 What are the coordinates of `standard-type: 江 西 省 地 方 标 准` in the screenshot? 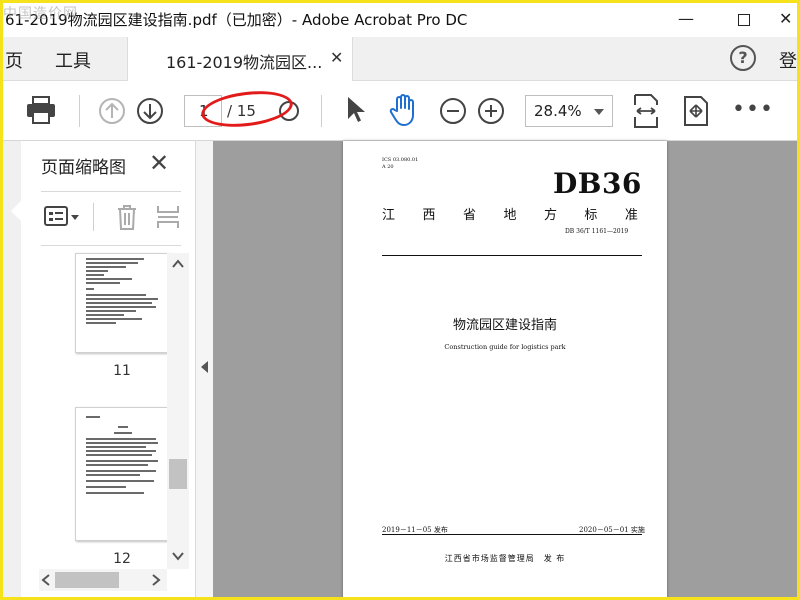 It's located at (510, 213).